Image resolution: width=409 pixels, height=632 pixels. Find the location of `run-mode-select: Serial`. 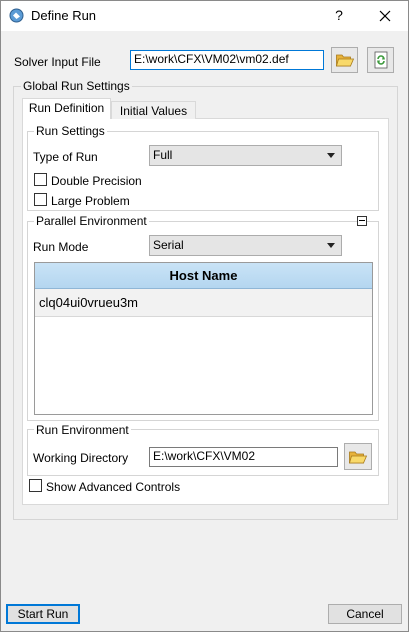

run-mode-select: Serial is located at coordinates (245, 245).